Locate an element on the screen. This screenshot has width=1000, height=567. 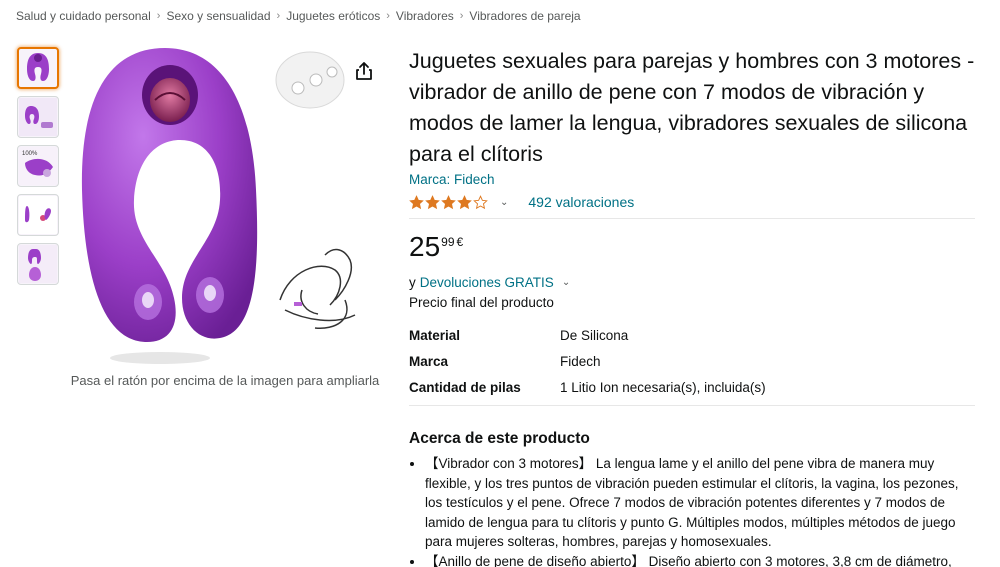
spec-value: 1 Litio Ion necesaria(s), incluida(s) is located at coordinates (663, 387).